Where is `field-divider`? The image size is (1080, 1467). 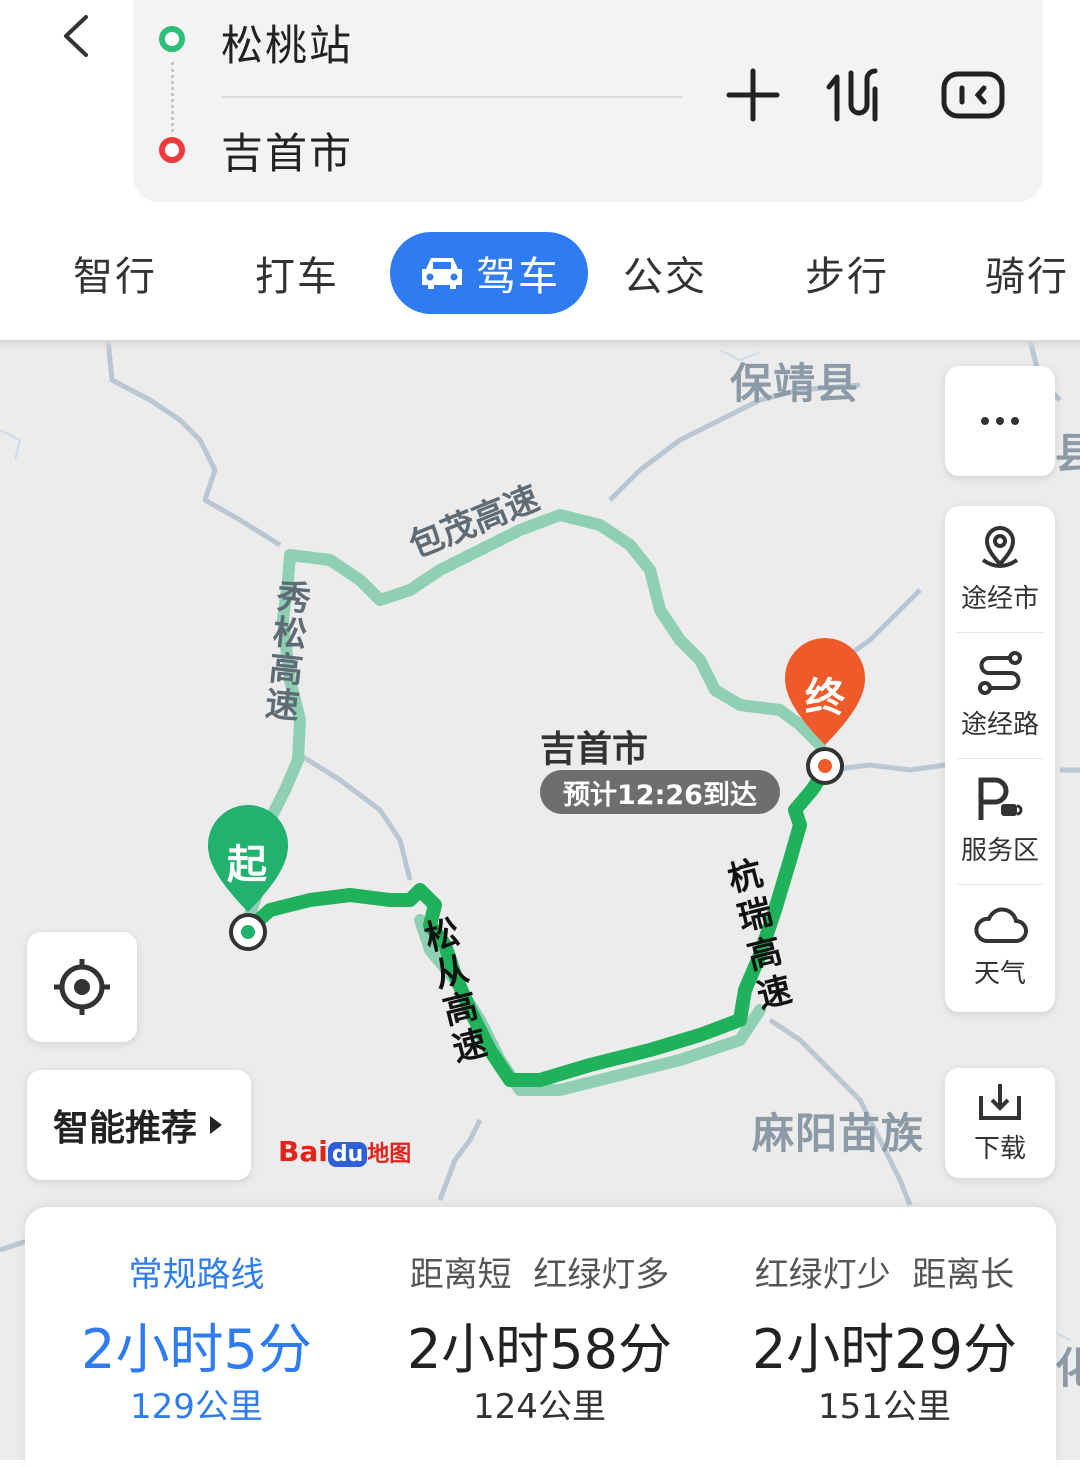 field-divider is located at coordinates (452, 97).